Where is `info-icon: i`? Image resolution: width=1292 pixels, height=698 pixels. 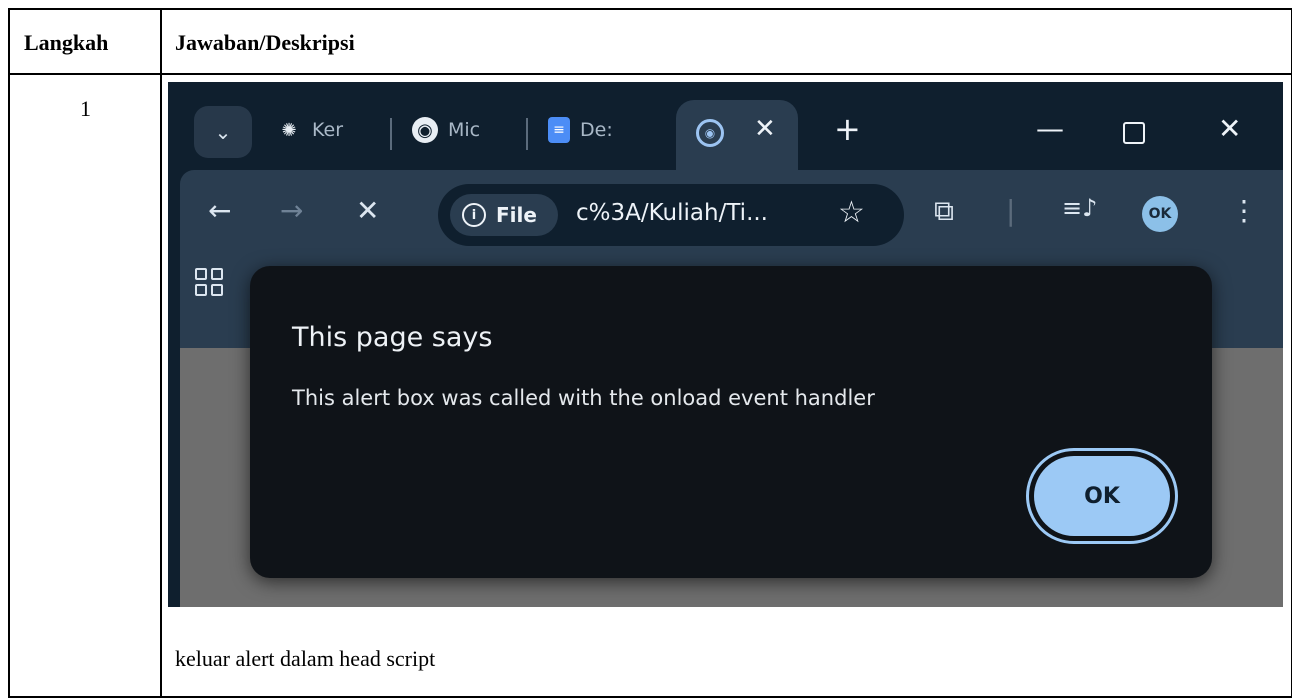 info-icon: i is located at coordinates (474, 215).